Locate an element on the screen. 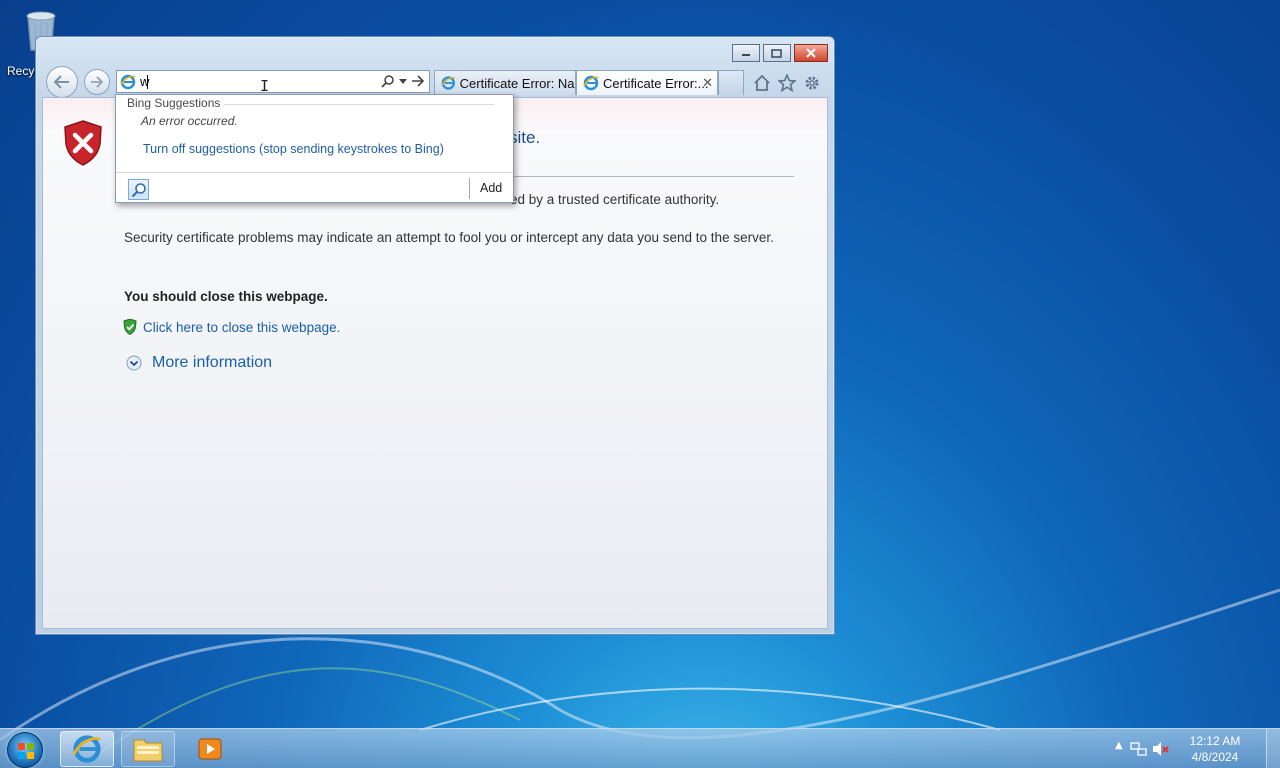 This screenshot has width=1280, height=768. more-information-toggle: More information is located at coordinates (199, 363).